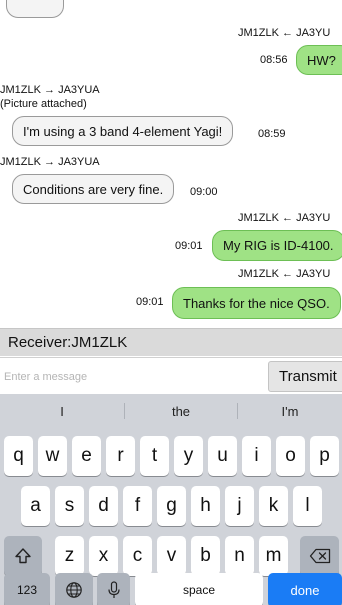 This screenshot has width=342, height=605. Describe the element at coordinates (171, 342) in the screenshot. I see `receiver-bar: Receiver:JM1ZLK` at that location.